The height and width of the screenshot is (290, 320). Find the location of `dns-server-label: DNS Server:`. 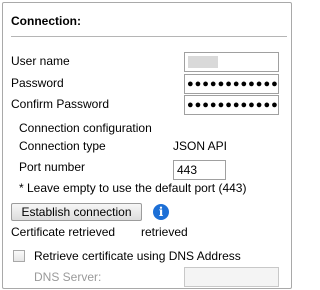

dns-server-label: DNS Server: is located at coordinates (68, 277).